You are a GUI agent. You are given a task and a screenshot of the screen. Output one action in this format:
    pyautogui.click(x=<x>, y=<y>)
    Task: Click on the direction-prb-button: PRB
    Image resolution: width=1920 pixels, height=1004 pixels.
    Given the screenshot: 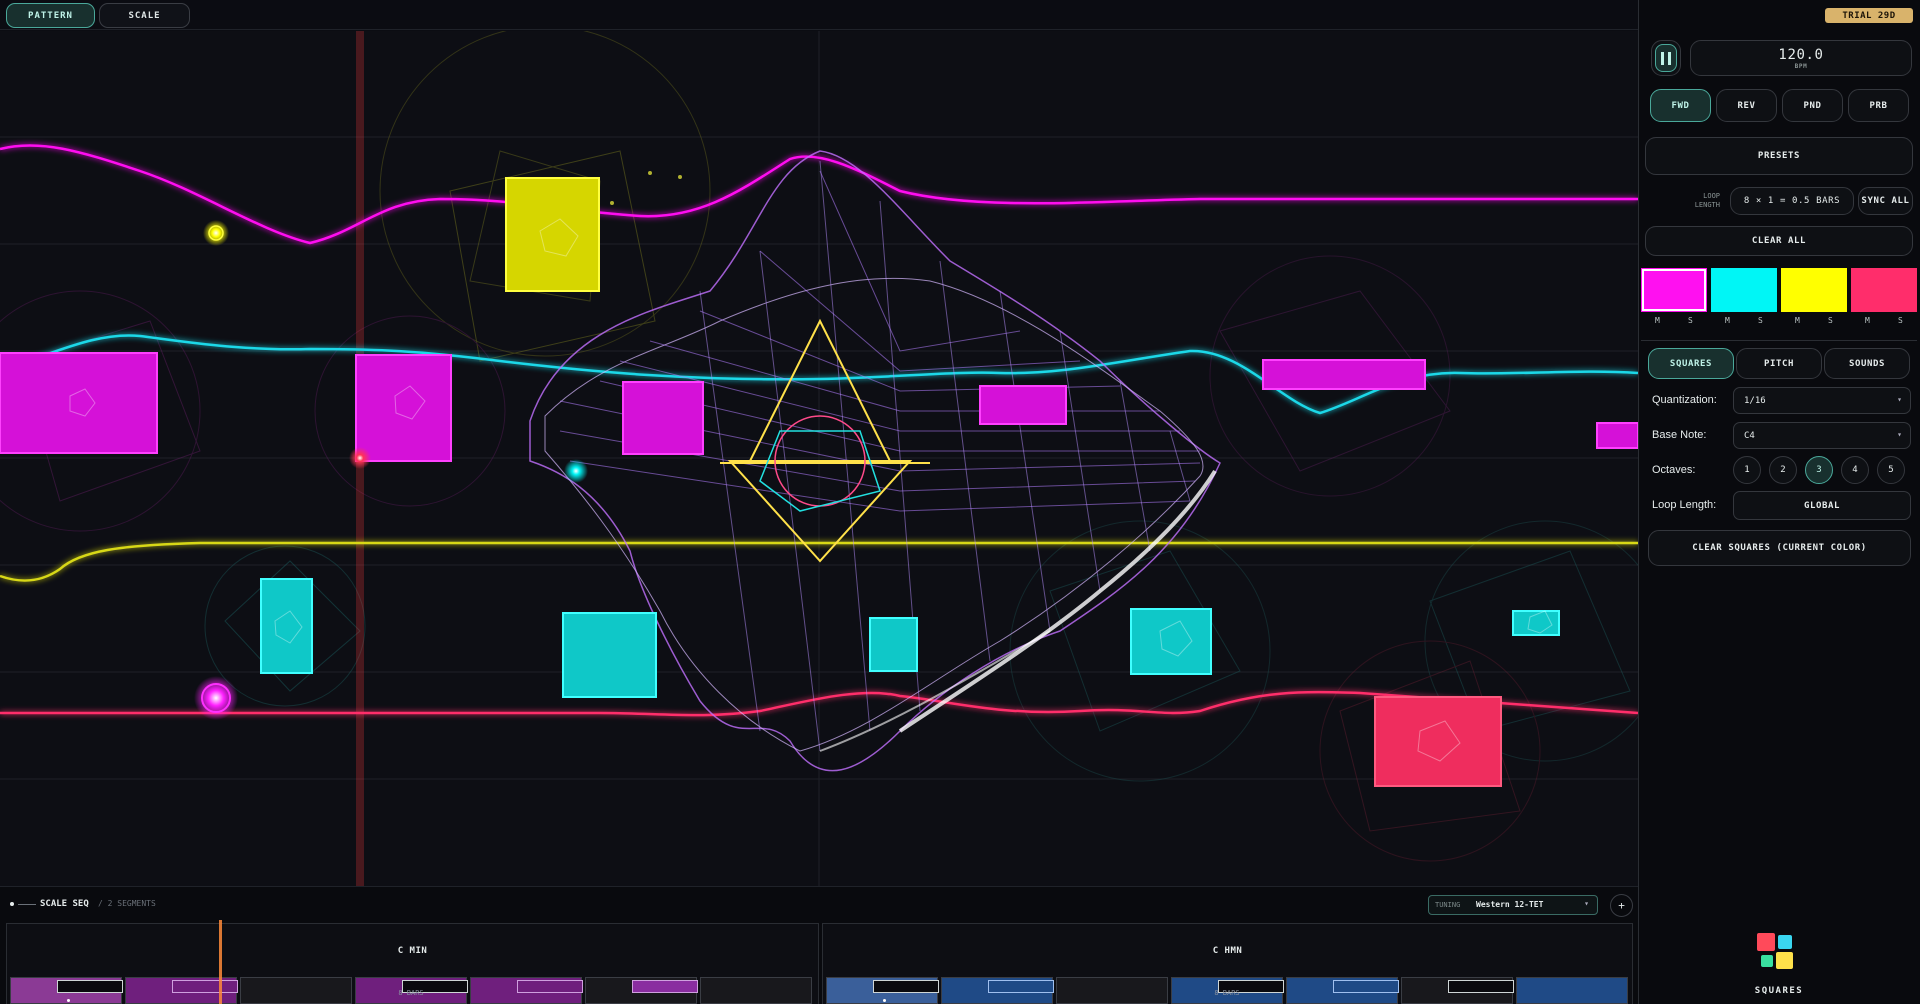 What is the action you would take?
    pyautogui.click(x=1878, y=105)
    